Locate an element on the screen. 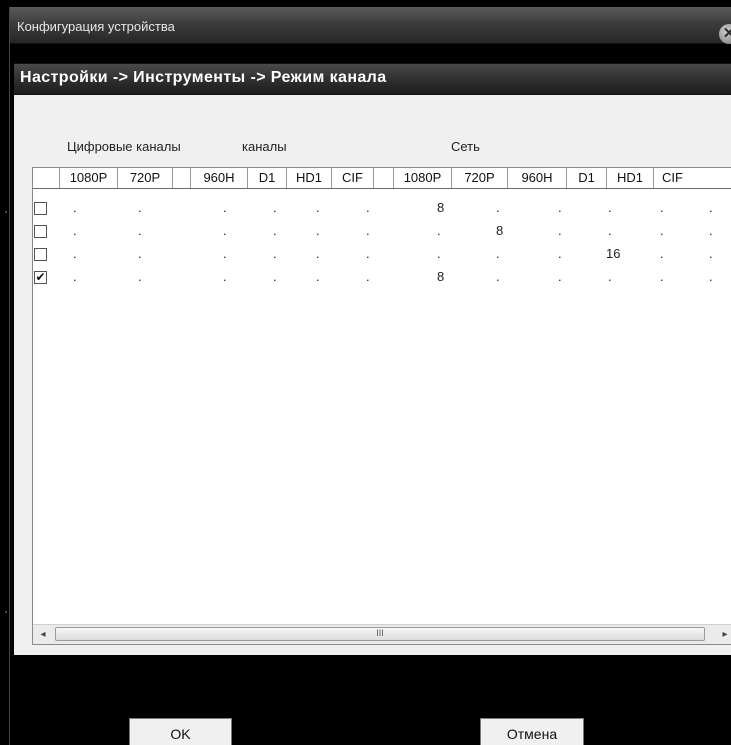  group-label-digital: Цифровые каналы is located at coordinates (124, 146).